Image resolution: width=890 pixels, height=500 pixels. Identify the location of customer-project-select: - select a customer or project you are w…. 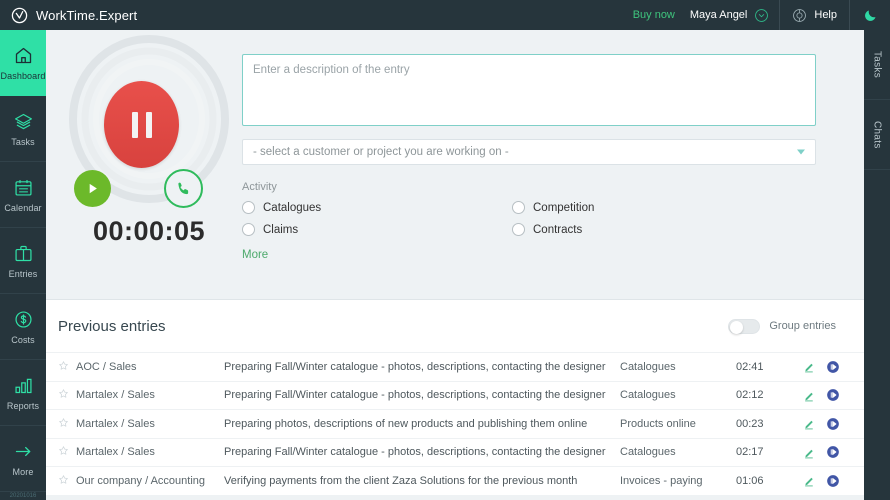
(529, 152).